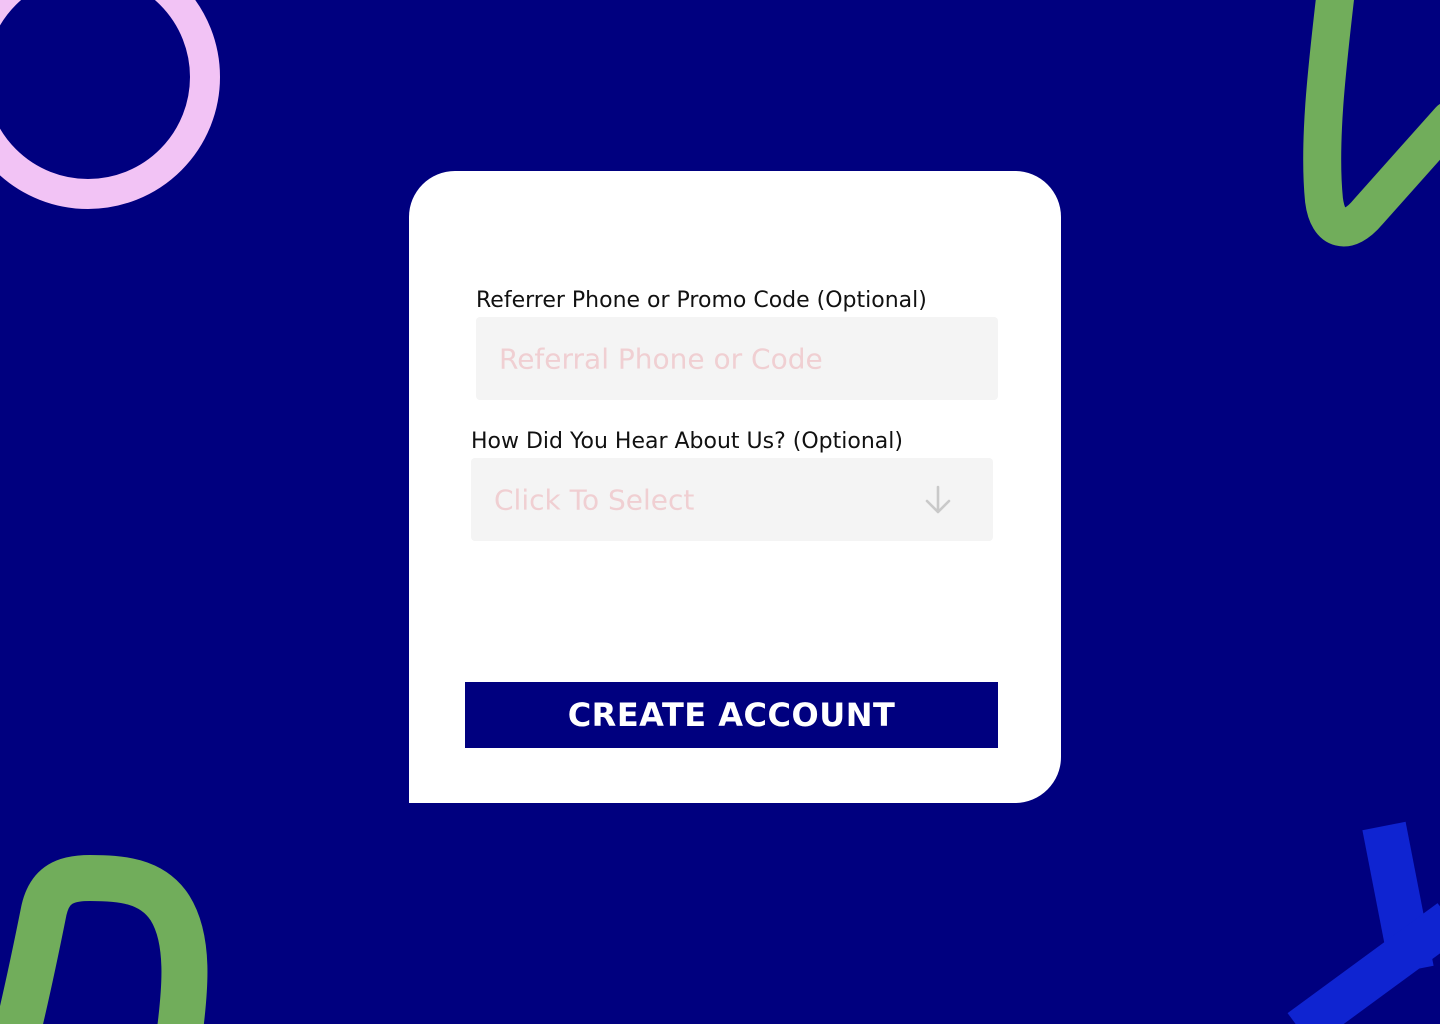  What do you see at coordinates (701, 300) in the screenshot?
I see `referrer-field-label: Referrer Phone or Promo Code (Optional)` at bounding box center [701, 300].